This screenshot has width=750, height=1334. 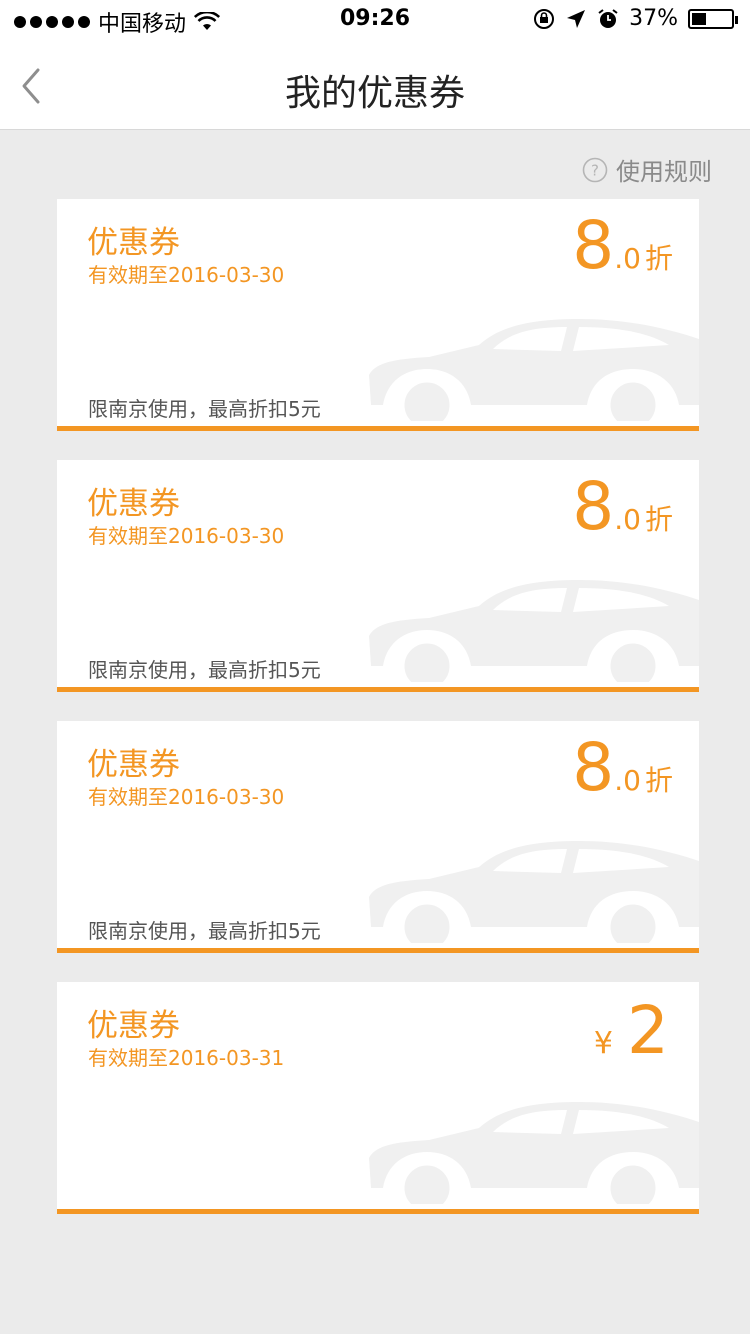 I want to click on currency-symbol: ¥, so click(x=603, y=1043).